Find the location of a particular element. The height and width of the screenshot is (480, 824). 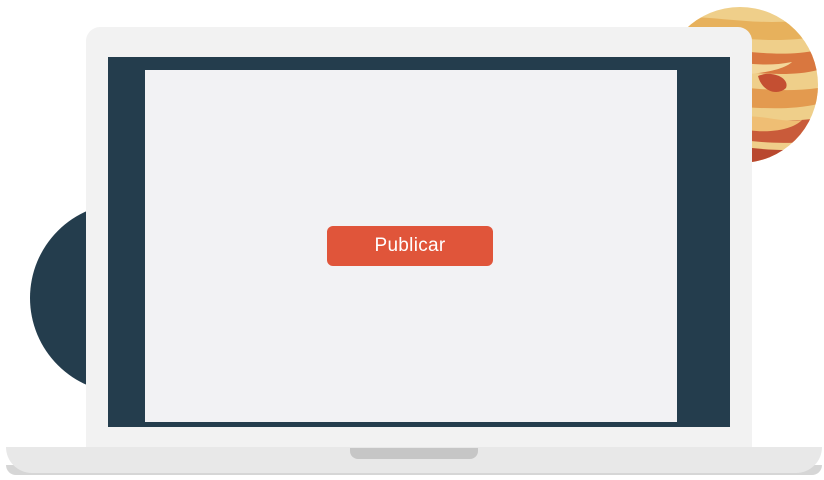

laptop-opening-notch is located at coordinates (414, 453).